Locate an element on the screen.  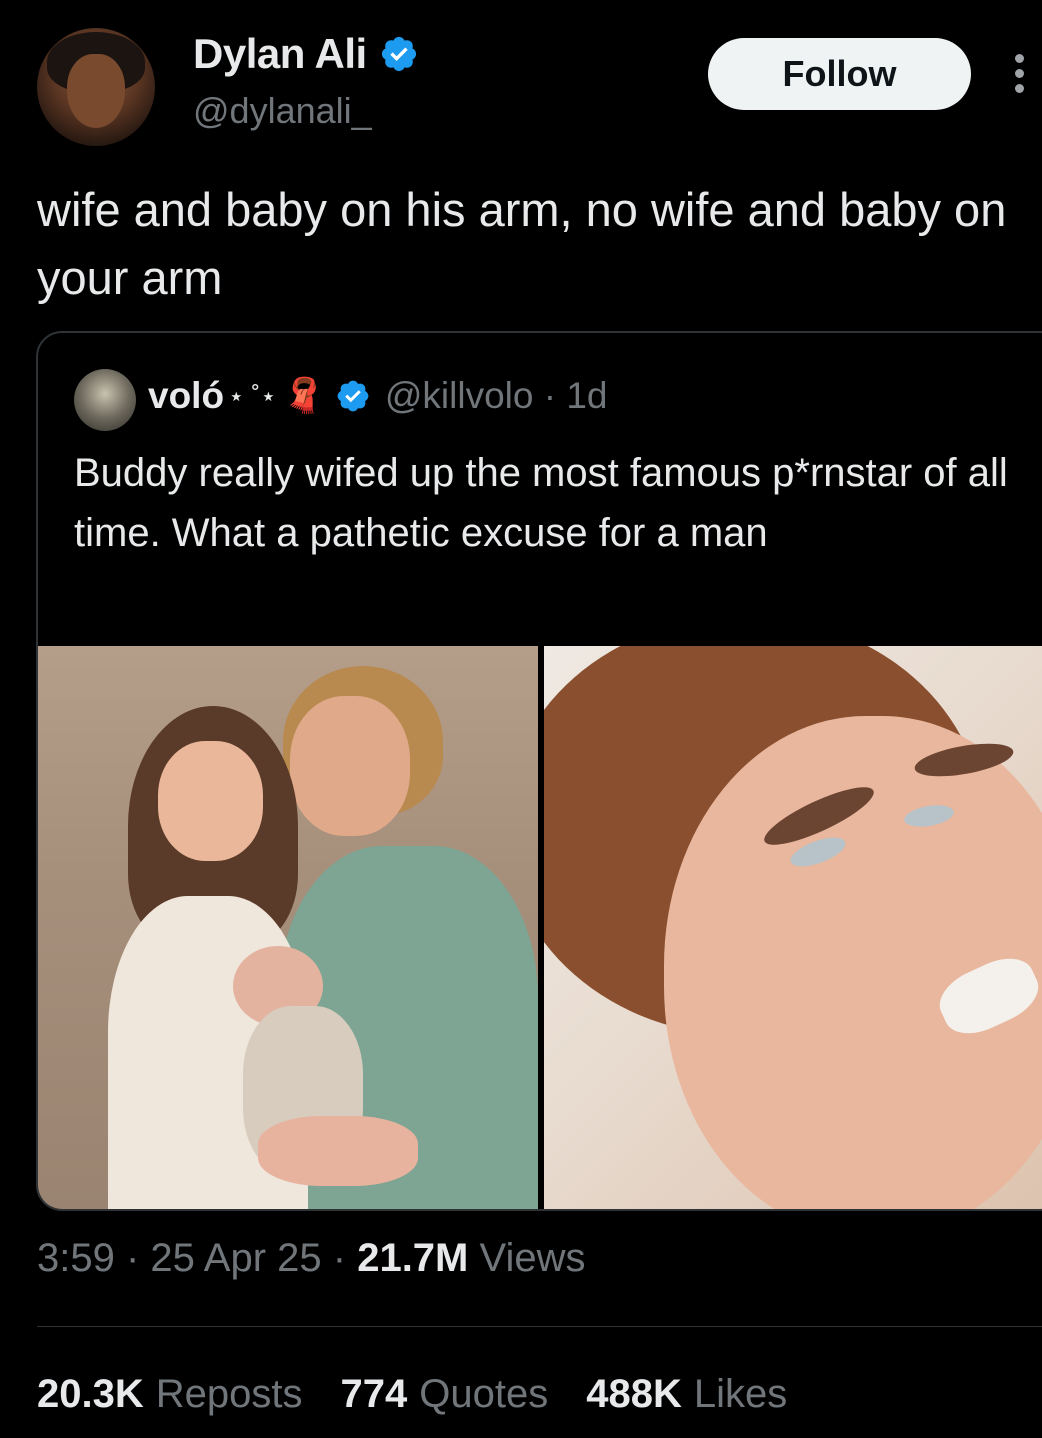
tweet-date: 25 Apr 25 is located at coordinates (236, 1258).